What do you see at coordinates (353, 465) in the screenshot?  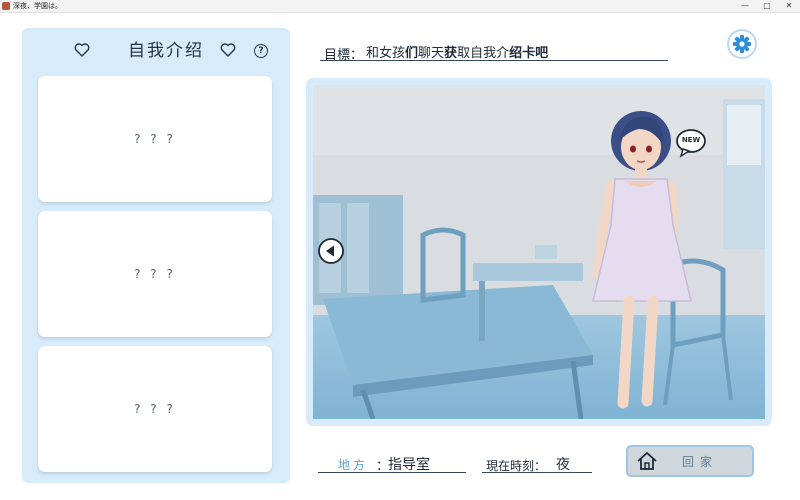 I see `location-label: 地方` at bounding box center [353, 465].